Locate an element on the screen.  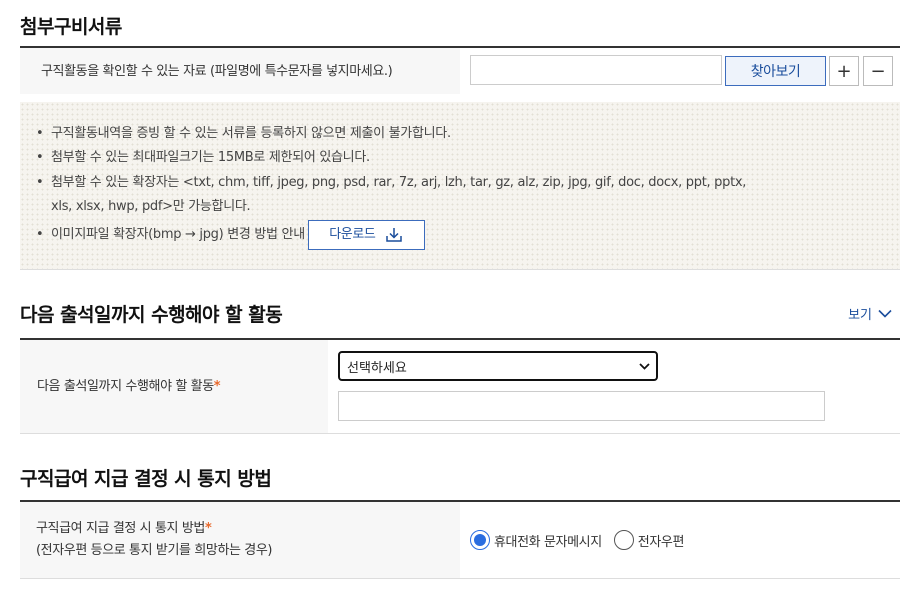
notify-section-title: 구직급여 지급 결정 시 통지 방법 is located at coordinates (146, 479).